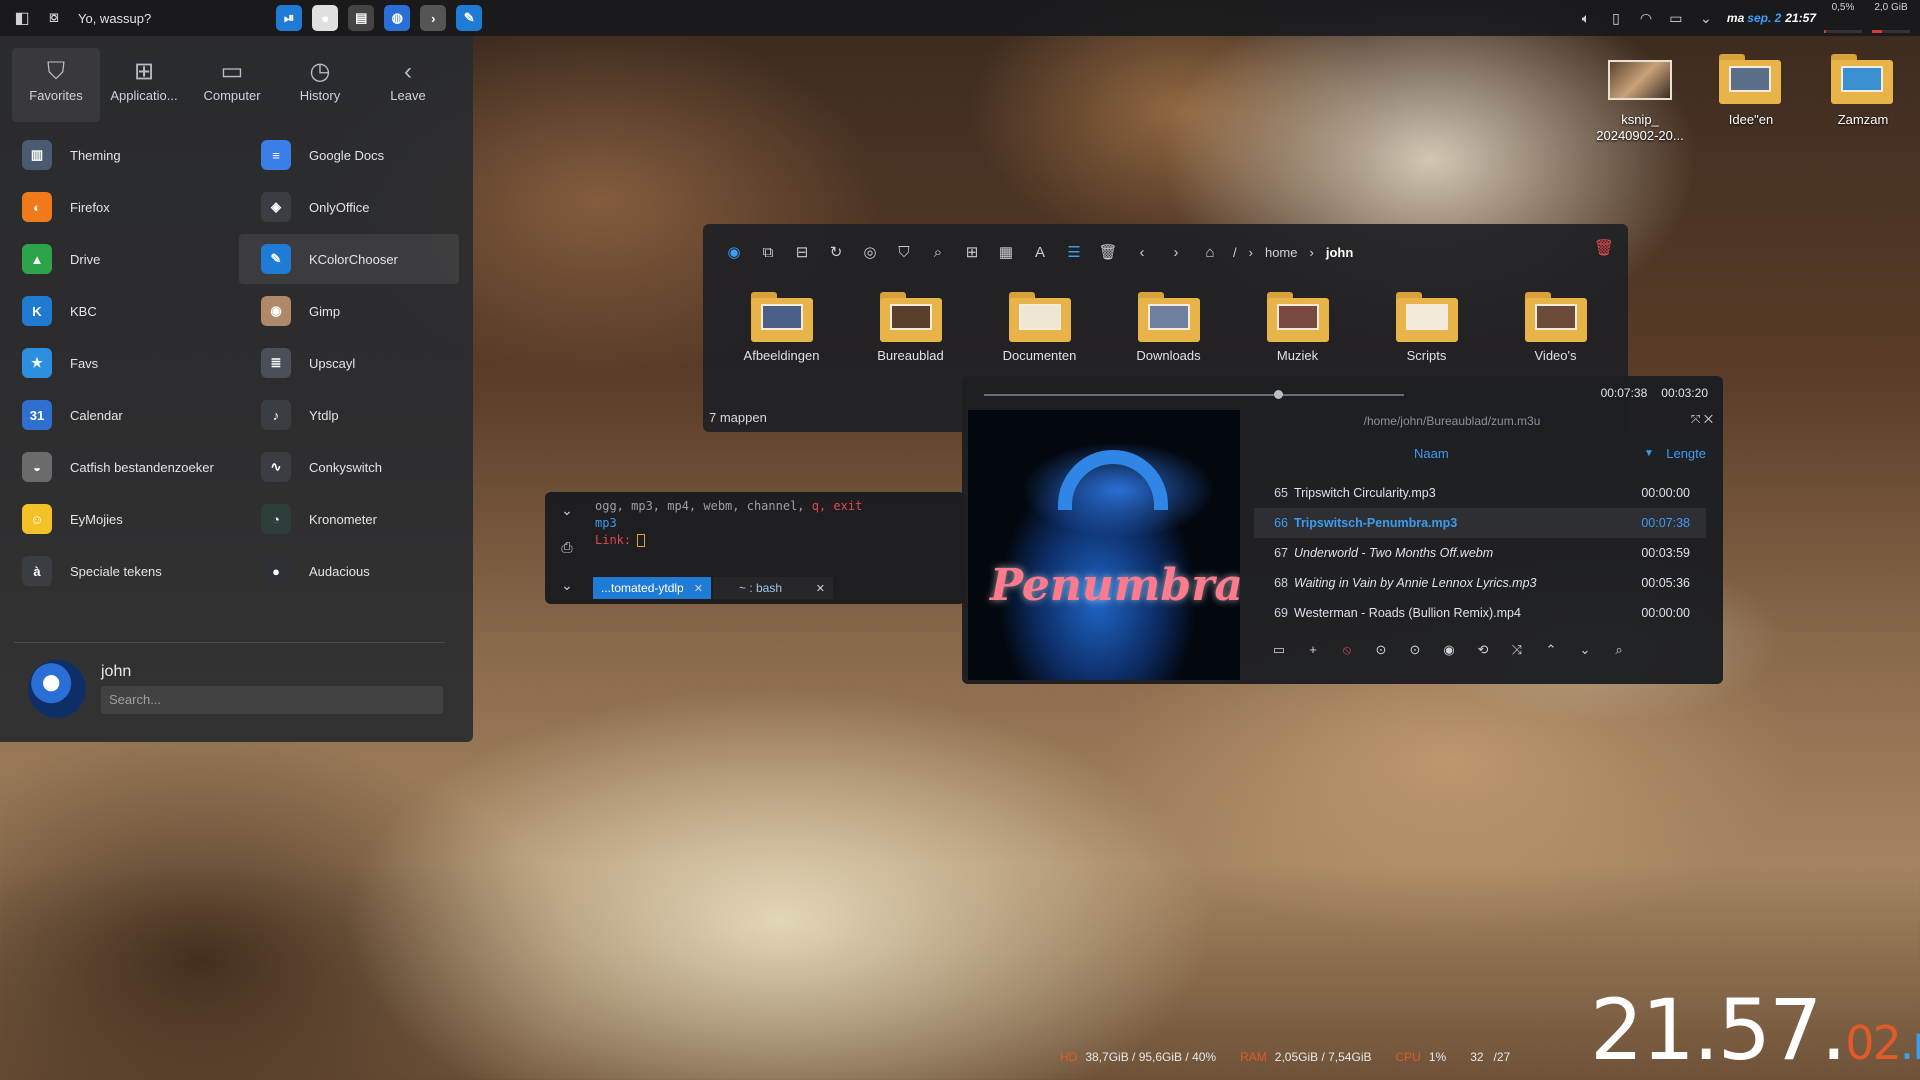 This screenshot has height=1080, width=1920. Describe the element at coordinates (904, 252) in the screenshot. I see `bookmark-icon: ⛉` at that location.